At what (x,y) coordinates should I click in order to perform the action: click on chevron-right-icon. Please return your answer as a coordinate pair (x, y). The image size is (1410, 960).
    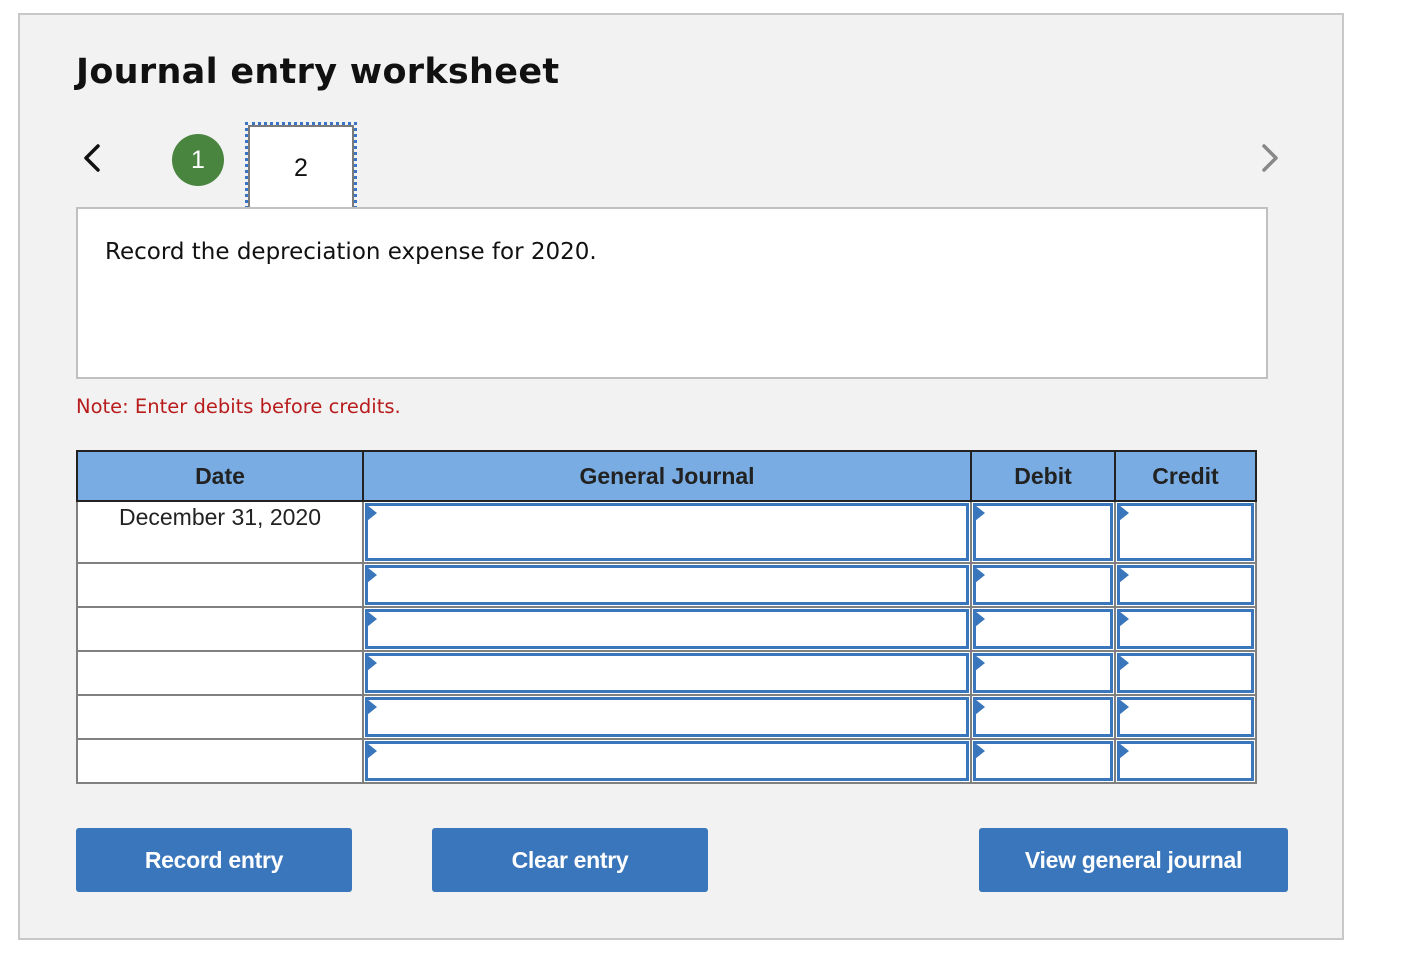
    Looking at the image, I should click on (1270, 158).